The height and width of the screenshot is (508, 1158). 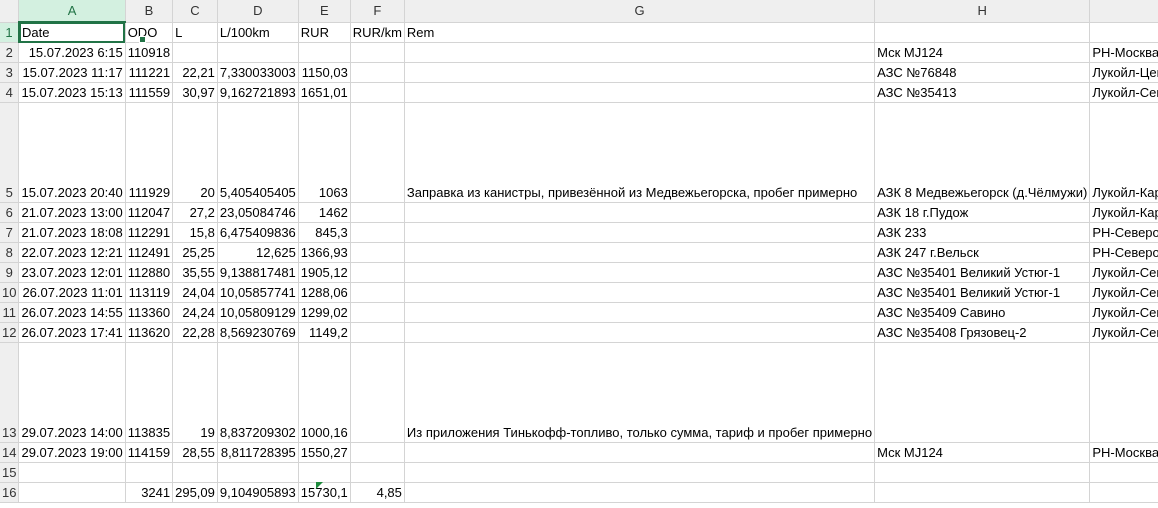 I want to click on cell-b4: 111559, so click(x=149, y=92).